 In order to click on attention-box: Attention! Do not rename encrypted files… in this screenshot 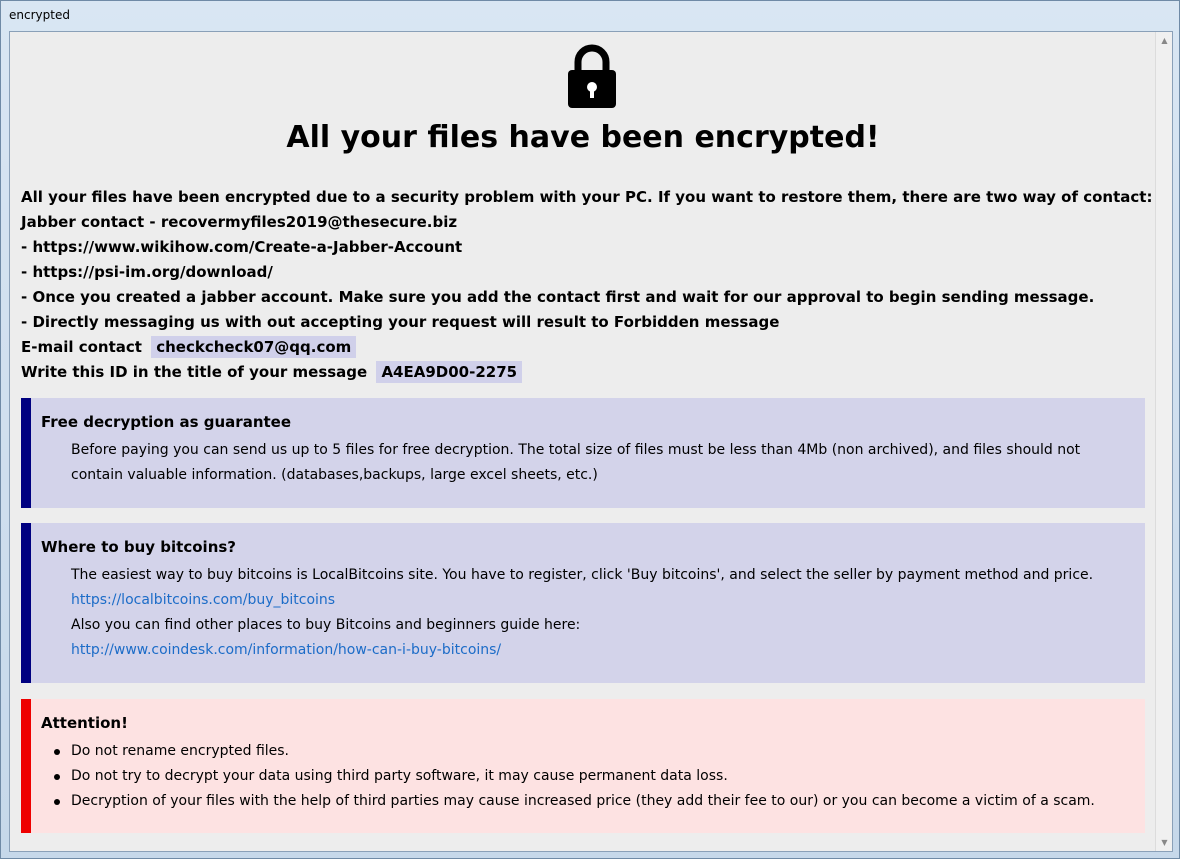, I will do `click(583, 766)`.